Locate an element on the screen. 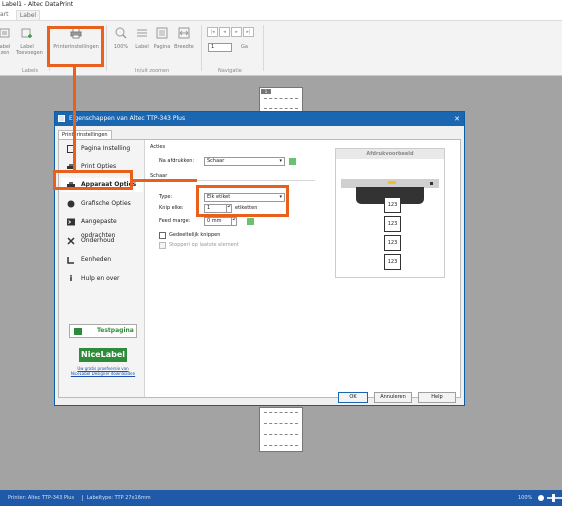 The height and width of the screenshot is (506, 562). label-sizes-text: abel zen is located at coordinates (5, 50).